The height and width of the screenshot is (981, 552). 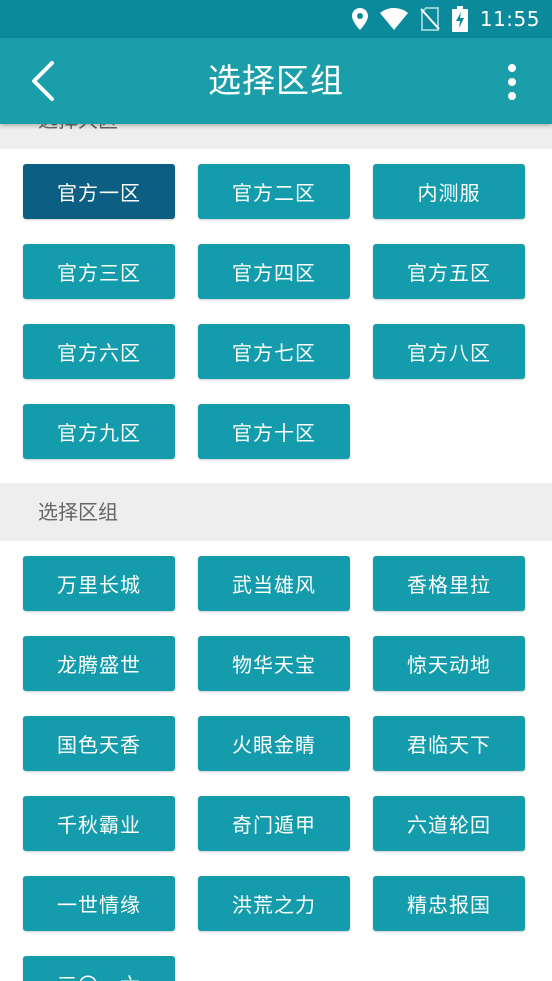 I want to click on clock: 11:55, so click(x=509, y=19).